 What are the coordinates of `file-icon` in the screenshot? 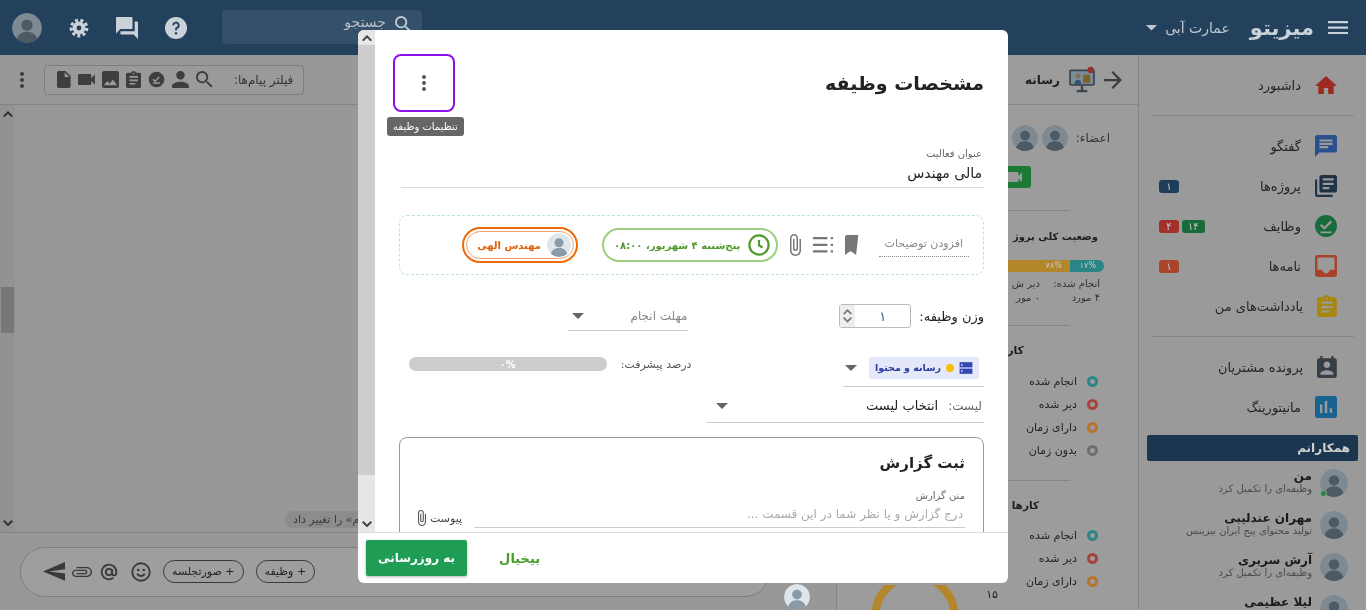 It's located at (64, 79).